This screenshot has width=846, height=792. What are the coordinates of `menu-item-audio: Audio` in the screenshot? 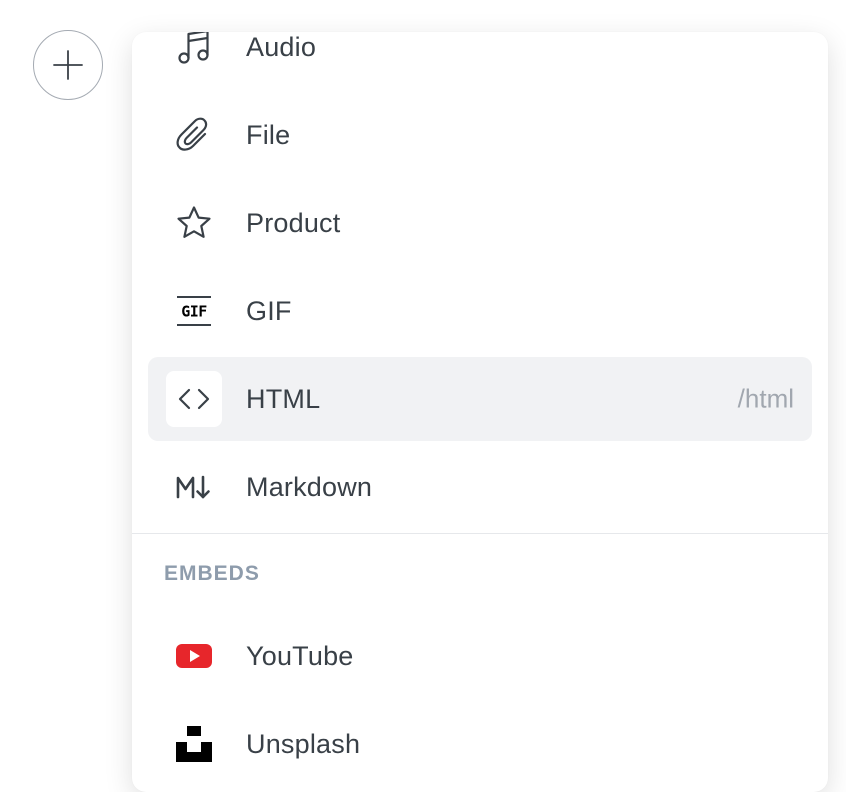 It's located at (480, 60).